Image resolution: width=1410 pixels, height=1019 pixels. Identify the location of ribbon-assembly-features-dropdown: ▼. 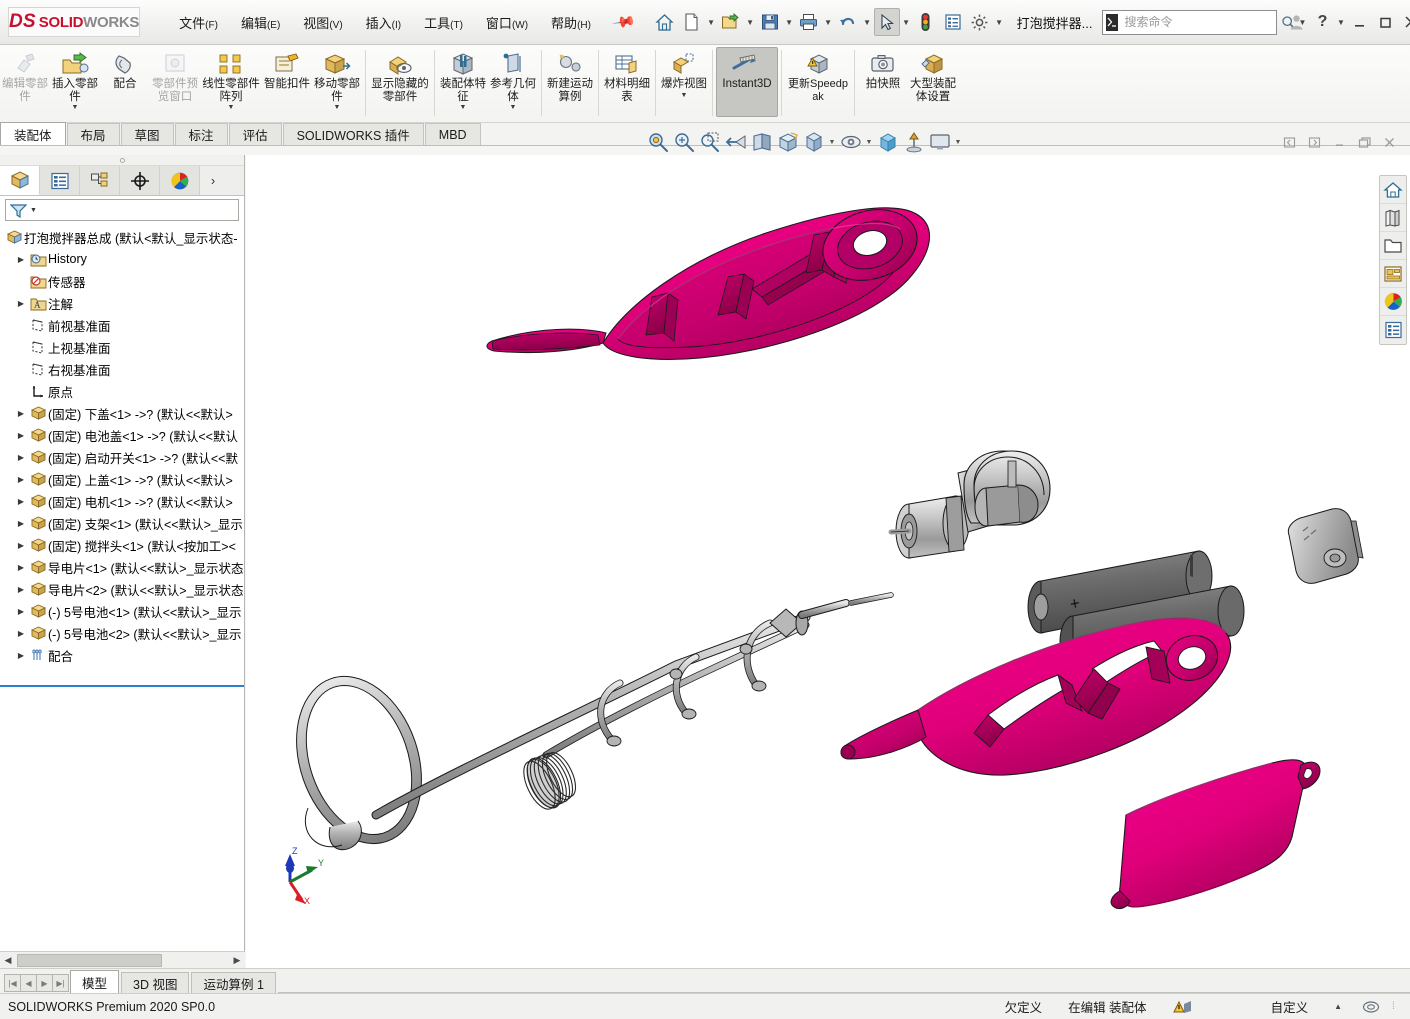
(463, 107).